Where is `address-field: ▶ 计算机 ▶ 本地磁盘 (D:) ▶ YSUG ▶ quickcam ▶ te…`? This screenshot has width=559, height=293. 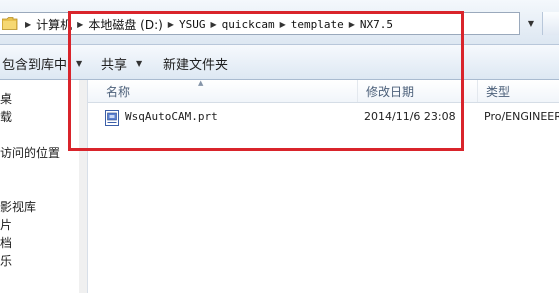
address-field: ▶ 计算机 ▶ 本地磁盘 (D:) ▶ YSUG ▶ quickcam ▶ te… is located at coordinates (260, 23).